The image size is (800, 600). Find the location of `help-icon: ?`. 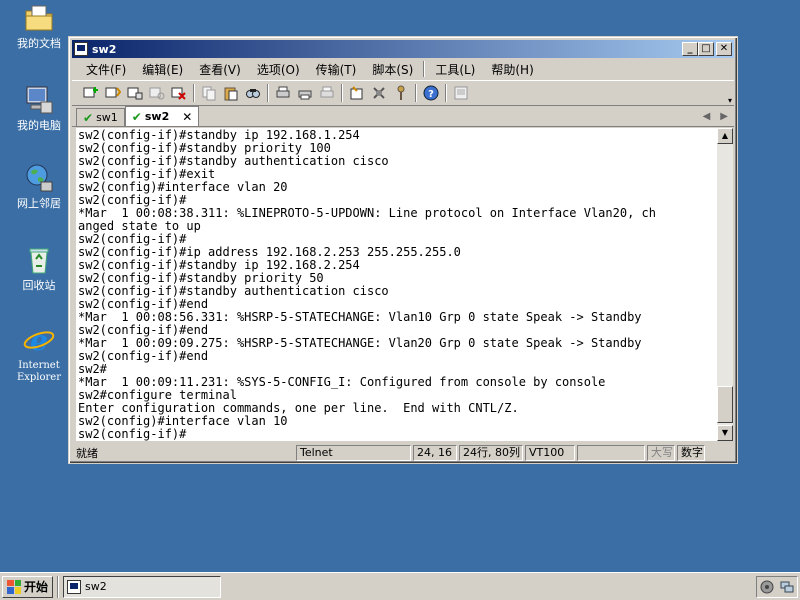

help-icon: ? is located at coordinates (431, 93).